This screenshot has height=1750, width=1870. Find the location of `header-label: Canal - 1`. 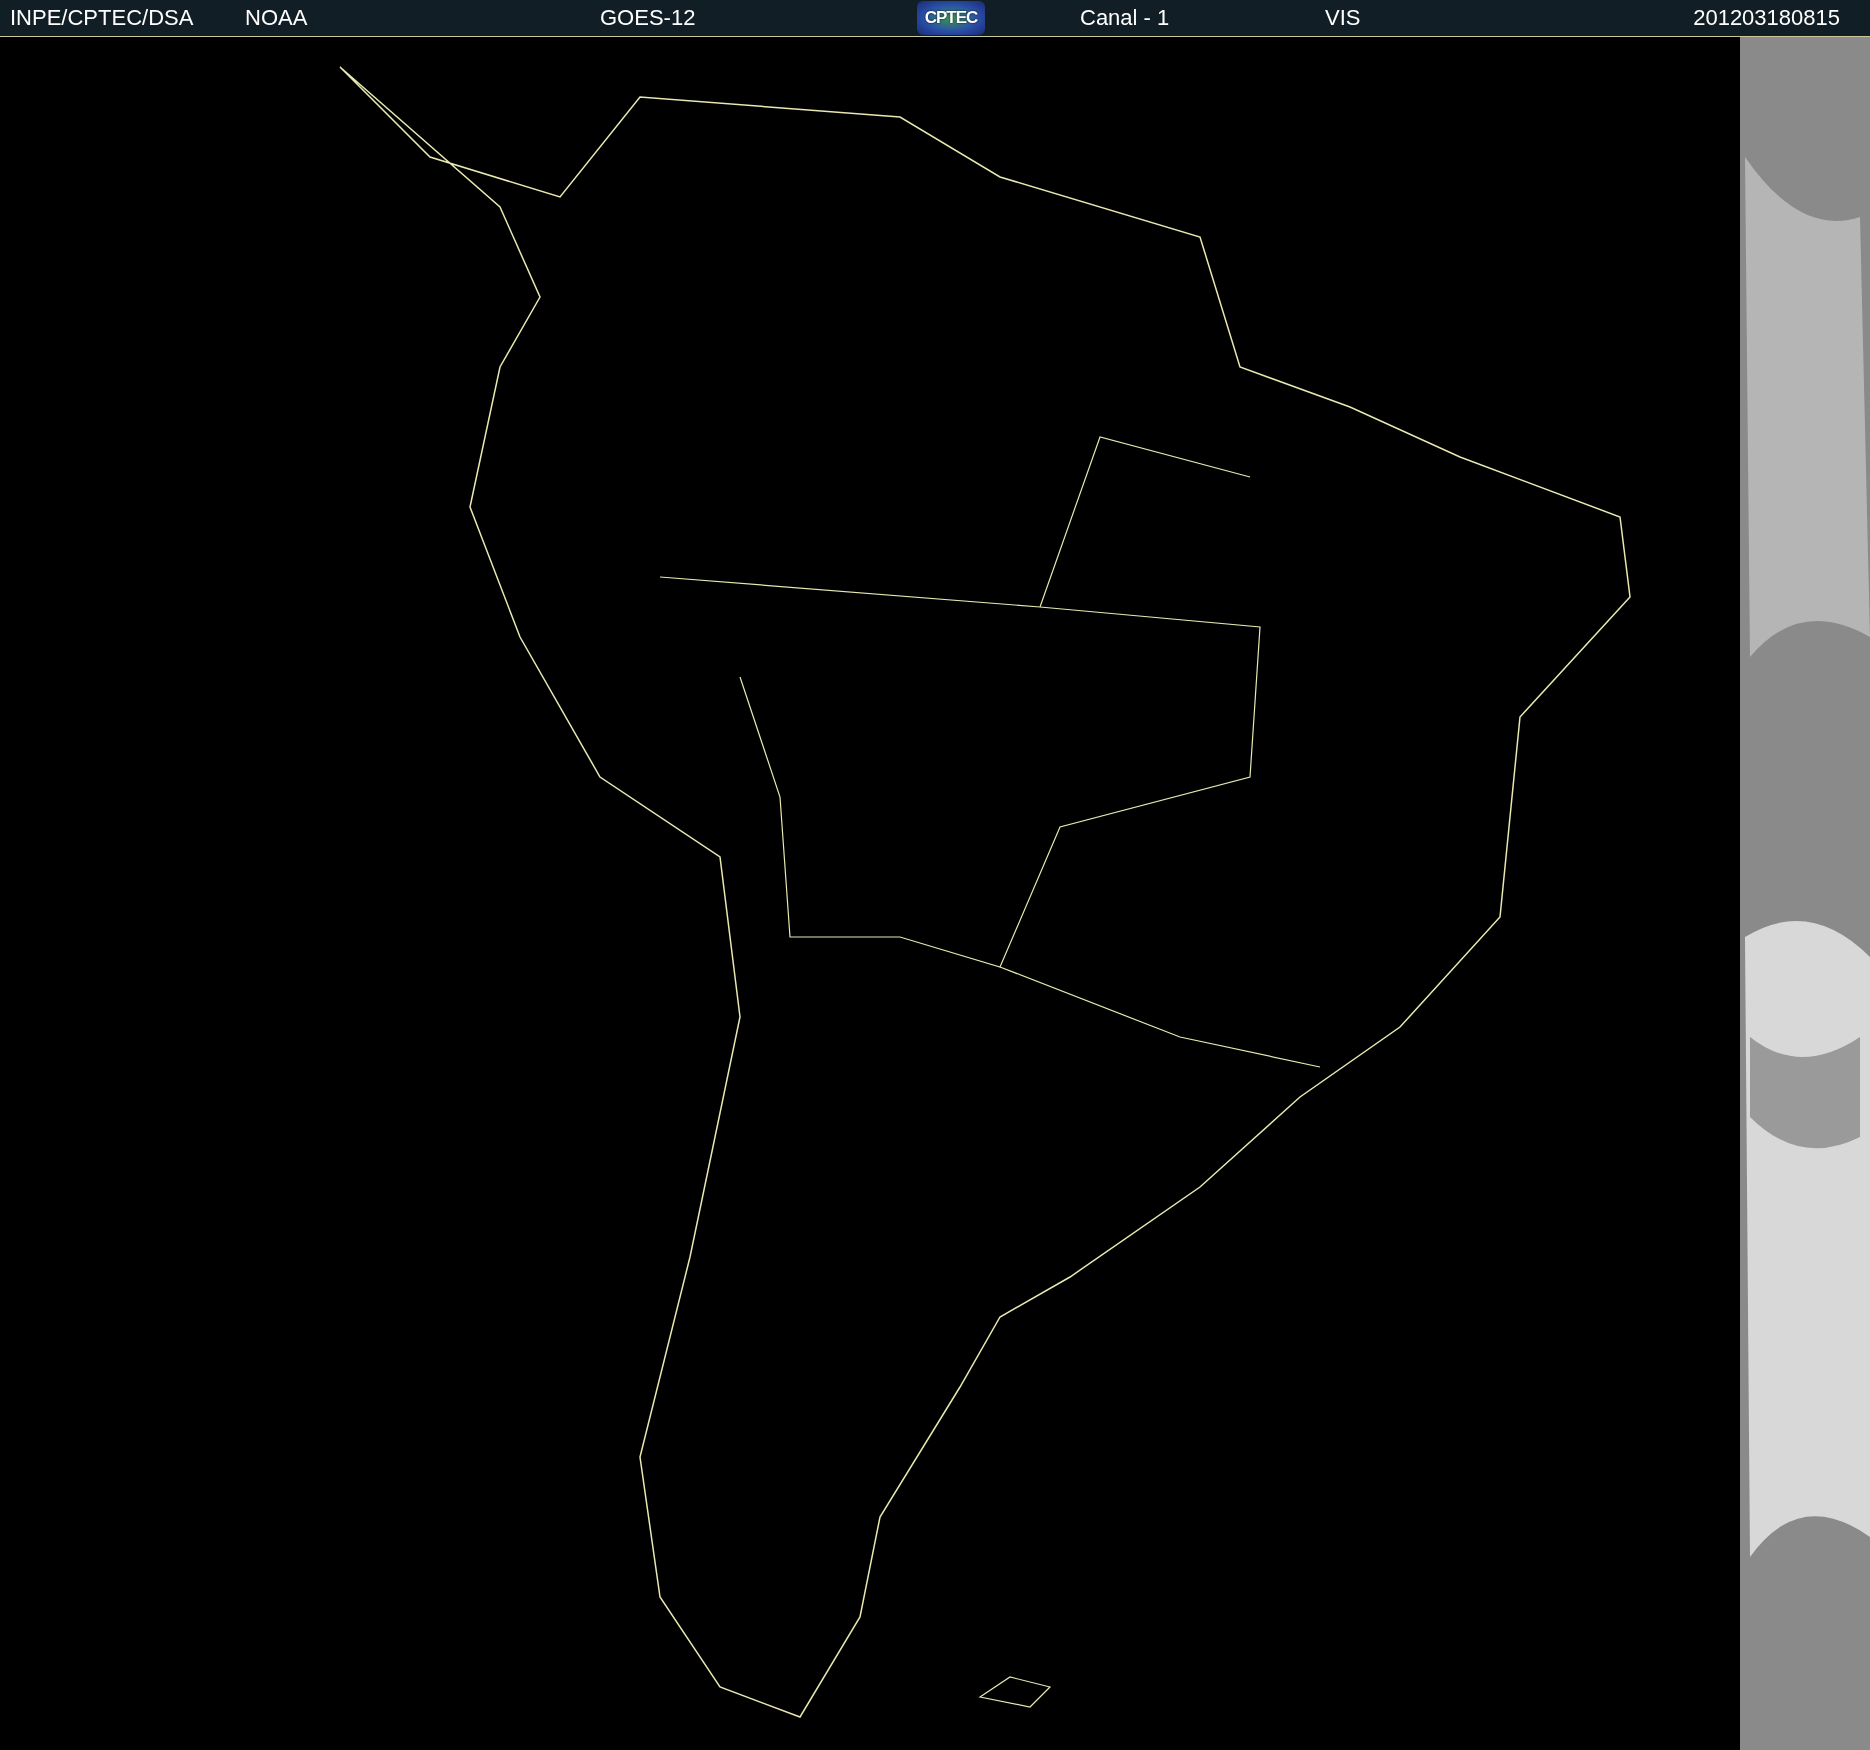

header-label: Canal - 1 is located at coordinates (1125, 18).